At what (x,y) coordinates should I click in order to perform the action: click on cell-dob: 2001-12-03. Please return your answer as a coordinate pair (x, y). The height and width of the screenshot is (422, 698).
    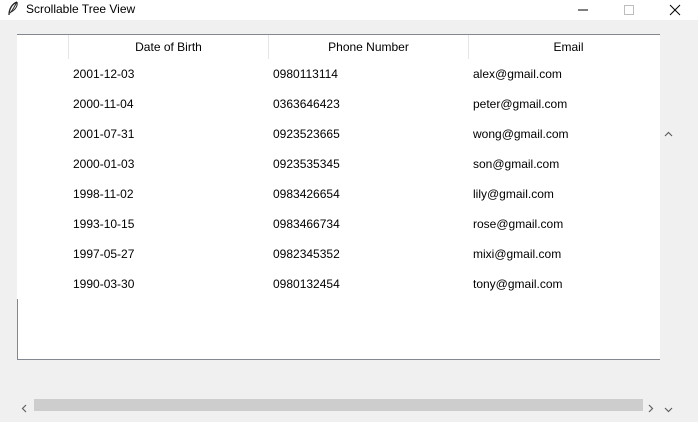
    Looking at the image, I should click on (104, 74).